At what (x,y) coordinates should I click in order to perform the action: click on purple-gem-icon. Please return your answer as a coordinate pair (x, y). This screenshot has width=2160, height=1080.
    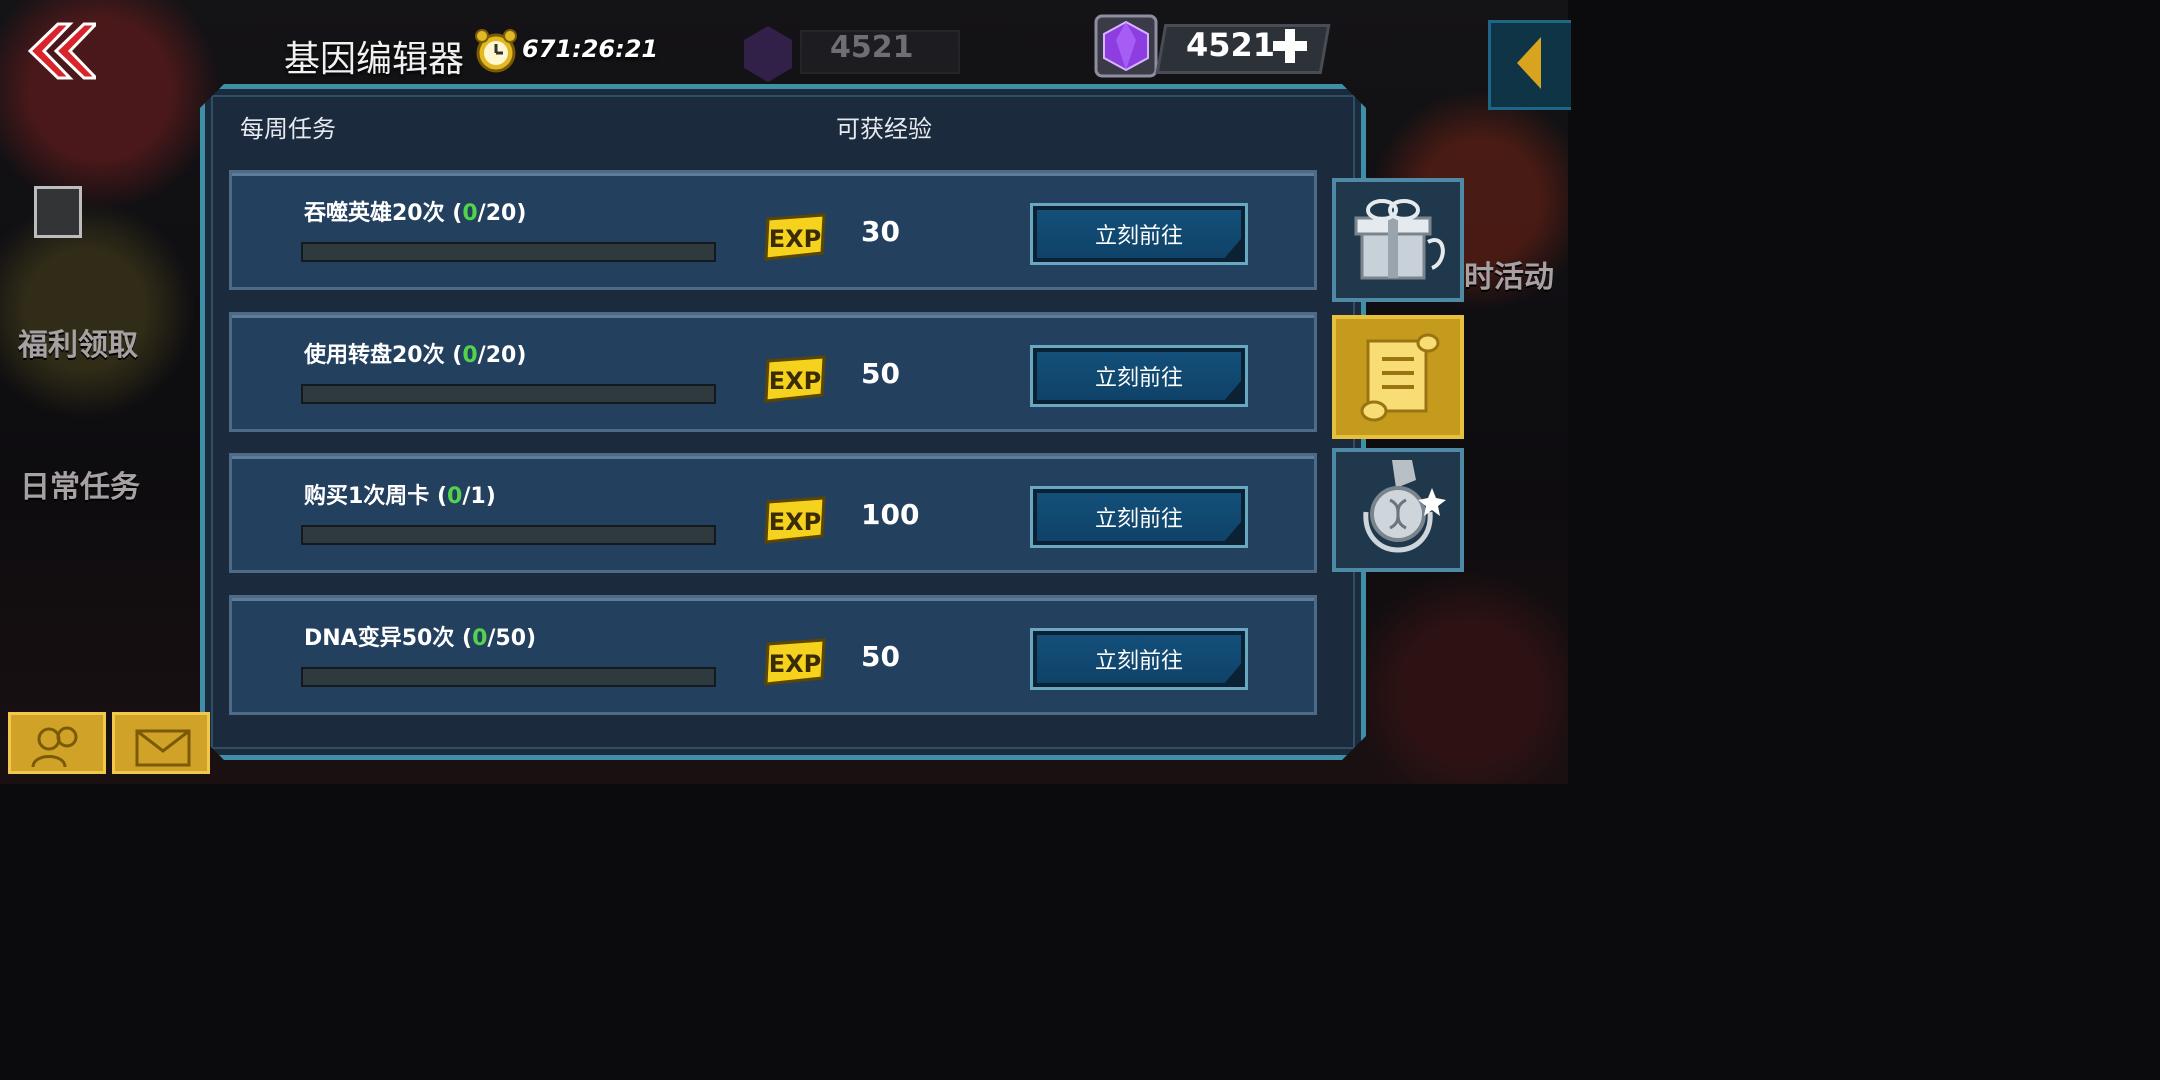
    Looking at the image, I should click on (1126, 46).